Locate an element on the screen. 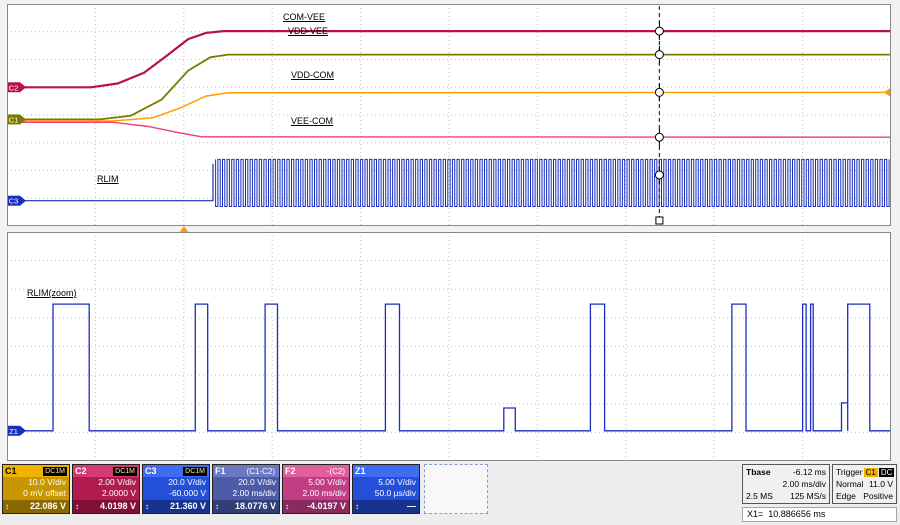  channel-descriptor-c1: C1 DC1M 10.0 V/div 0 mV offset ↕ 22.086 V is located at coordinates (36, 489).